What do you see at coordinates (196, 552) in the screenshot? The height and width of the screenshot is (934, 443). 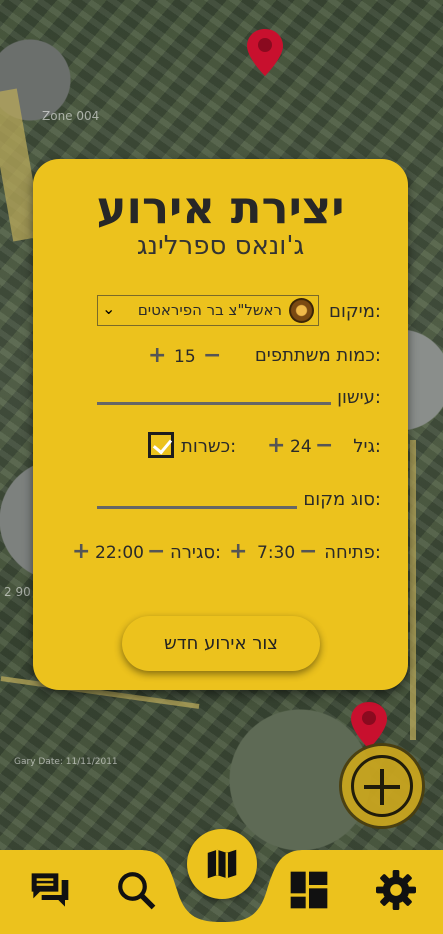 I see `closing-label: סגירה:` at bounding box center [196, 552].